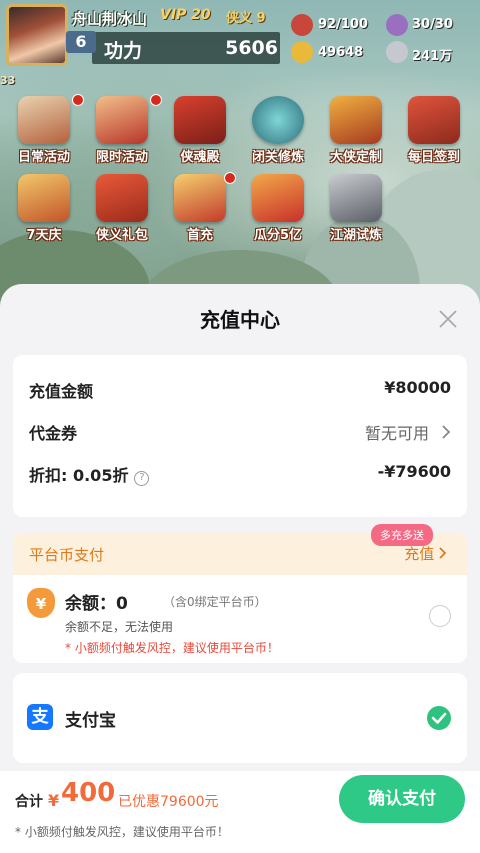 The image size is (480, 853). I want to click on seclusion-training-icon, so click(278, 120).